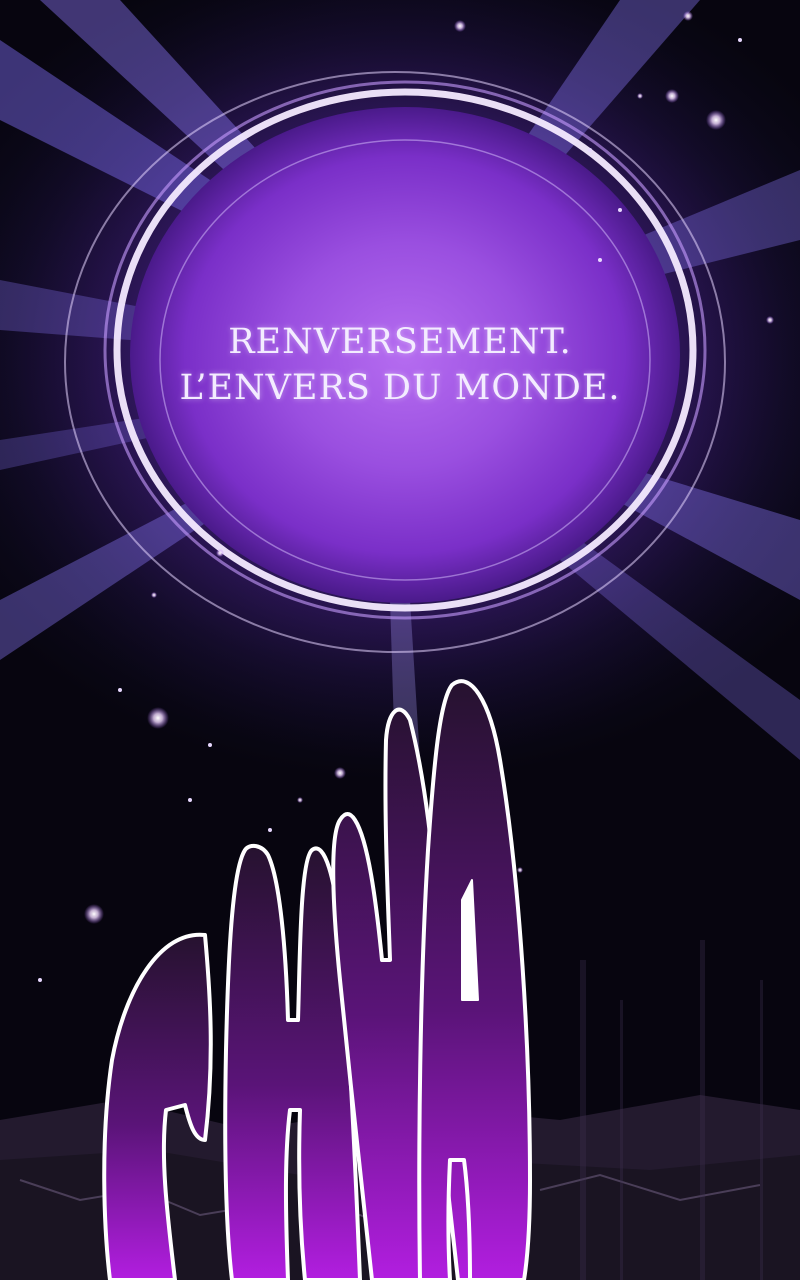  Describe the element at coordinates (157, 1106) in the screenshot. I see `sfx-letter-c` at that location.